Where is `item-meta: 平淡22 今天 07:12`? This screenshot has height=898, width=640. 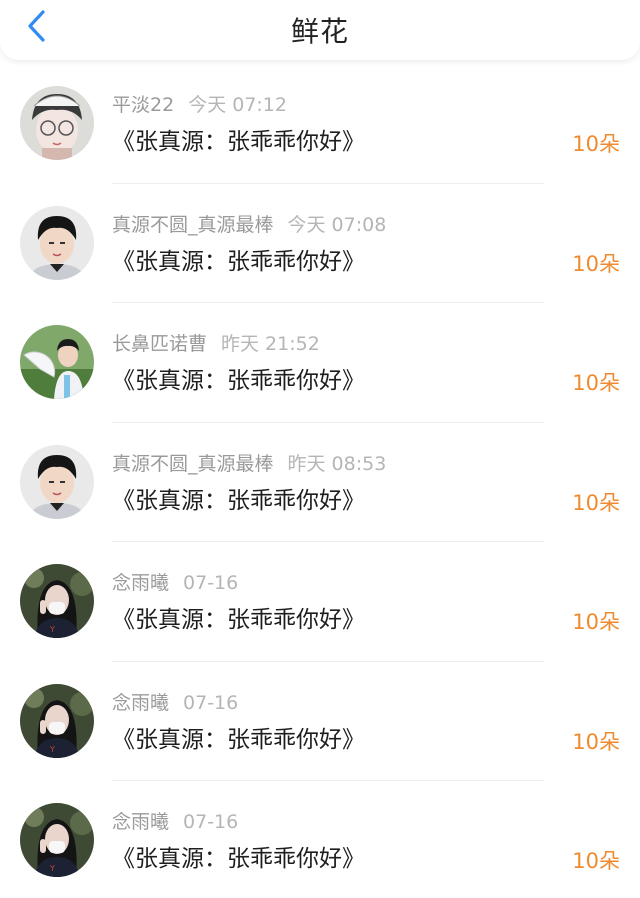 item-meta: 平淡22 今天 07:12 is located at coordinates (199, 103).